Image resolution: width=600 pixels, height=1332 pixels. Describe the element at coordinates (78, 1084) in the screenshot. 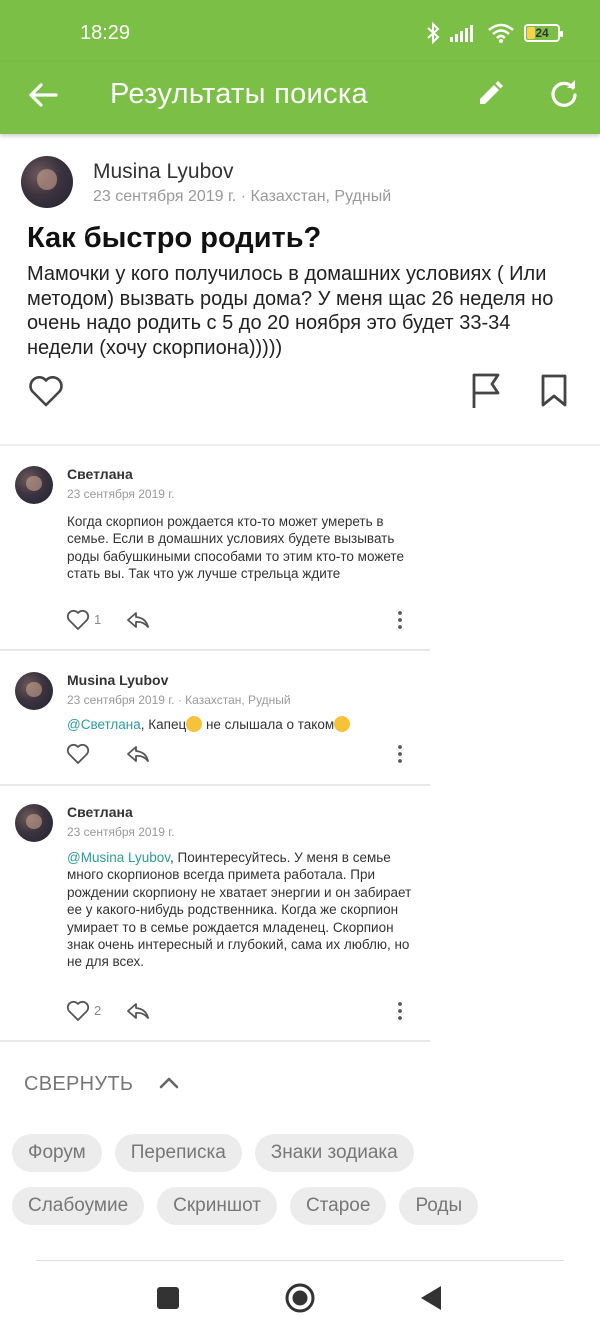

I see `collapse-button: СВЕРНУТЬ` at that location.